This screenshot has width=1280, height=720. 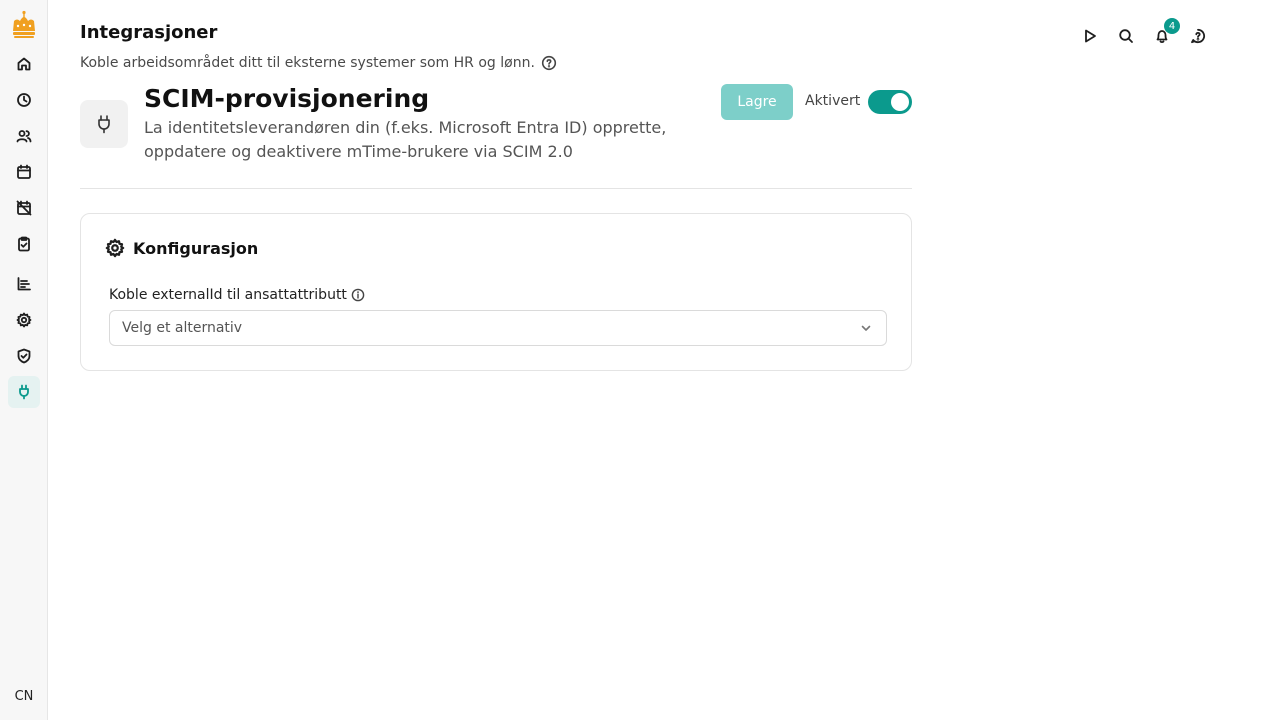 I want to click on nav-absence, so click(x=24, y=208).